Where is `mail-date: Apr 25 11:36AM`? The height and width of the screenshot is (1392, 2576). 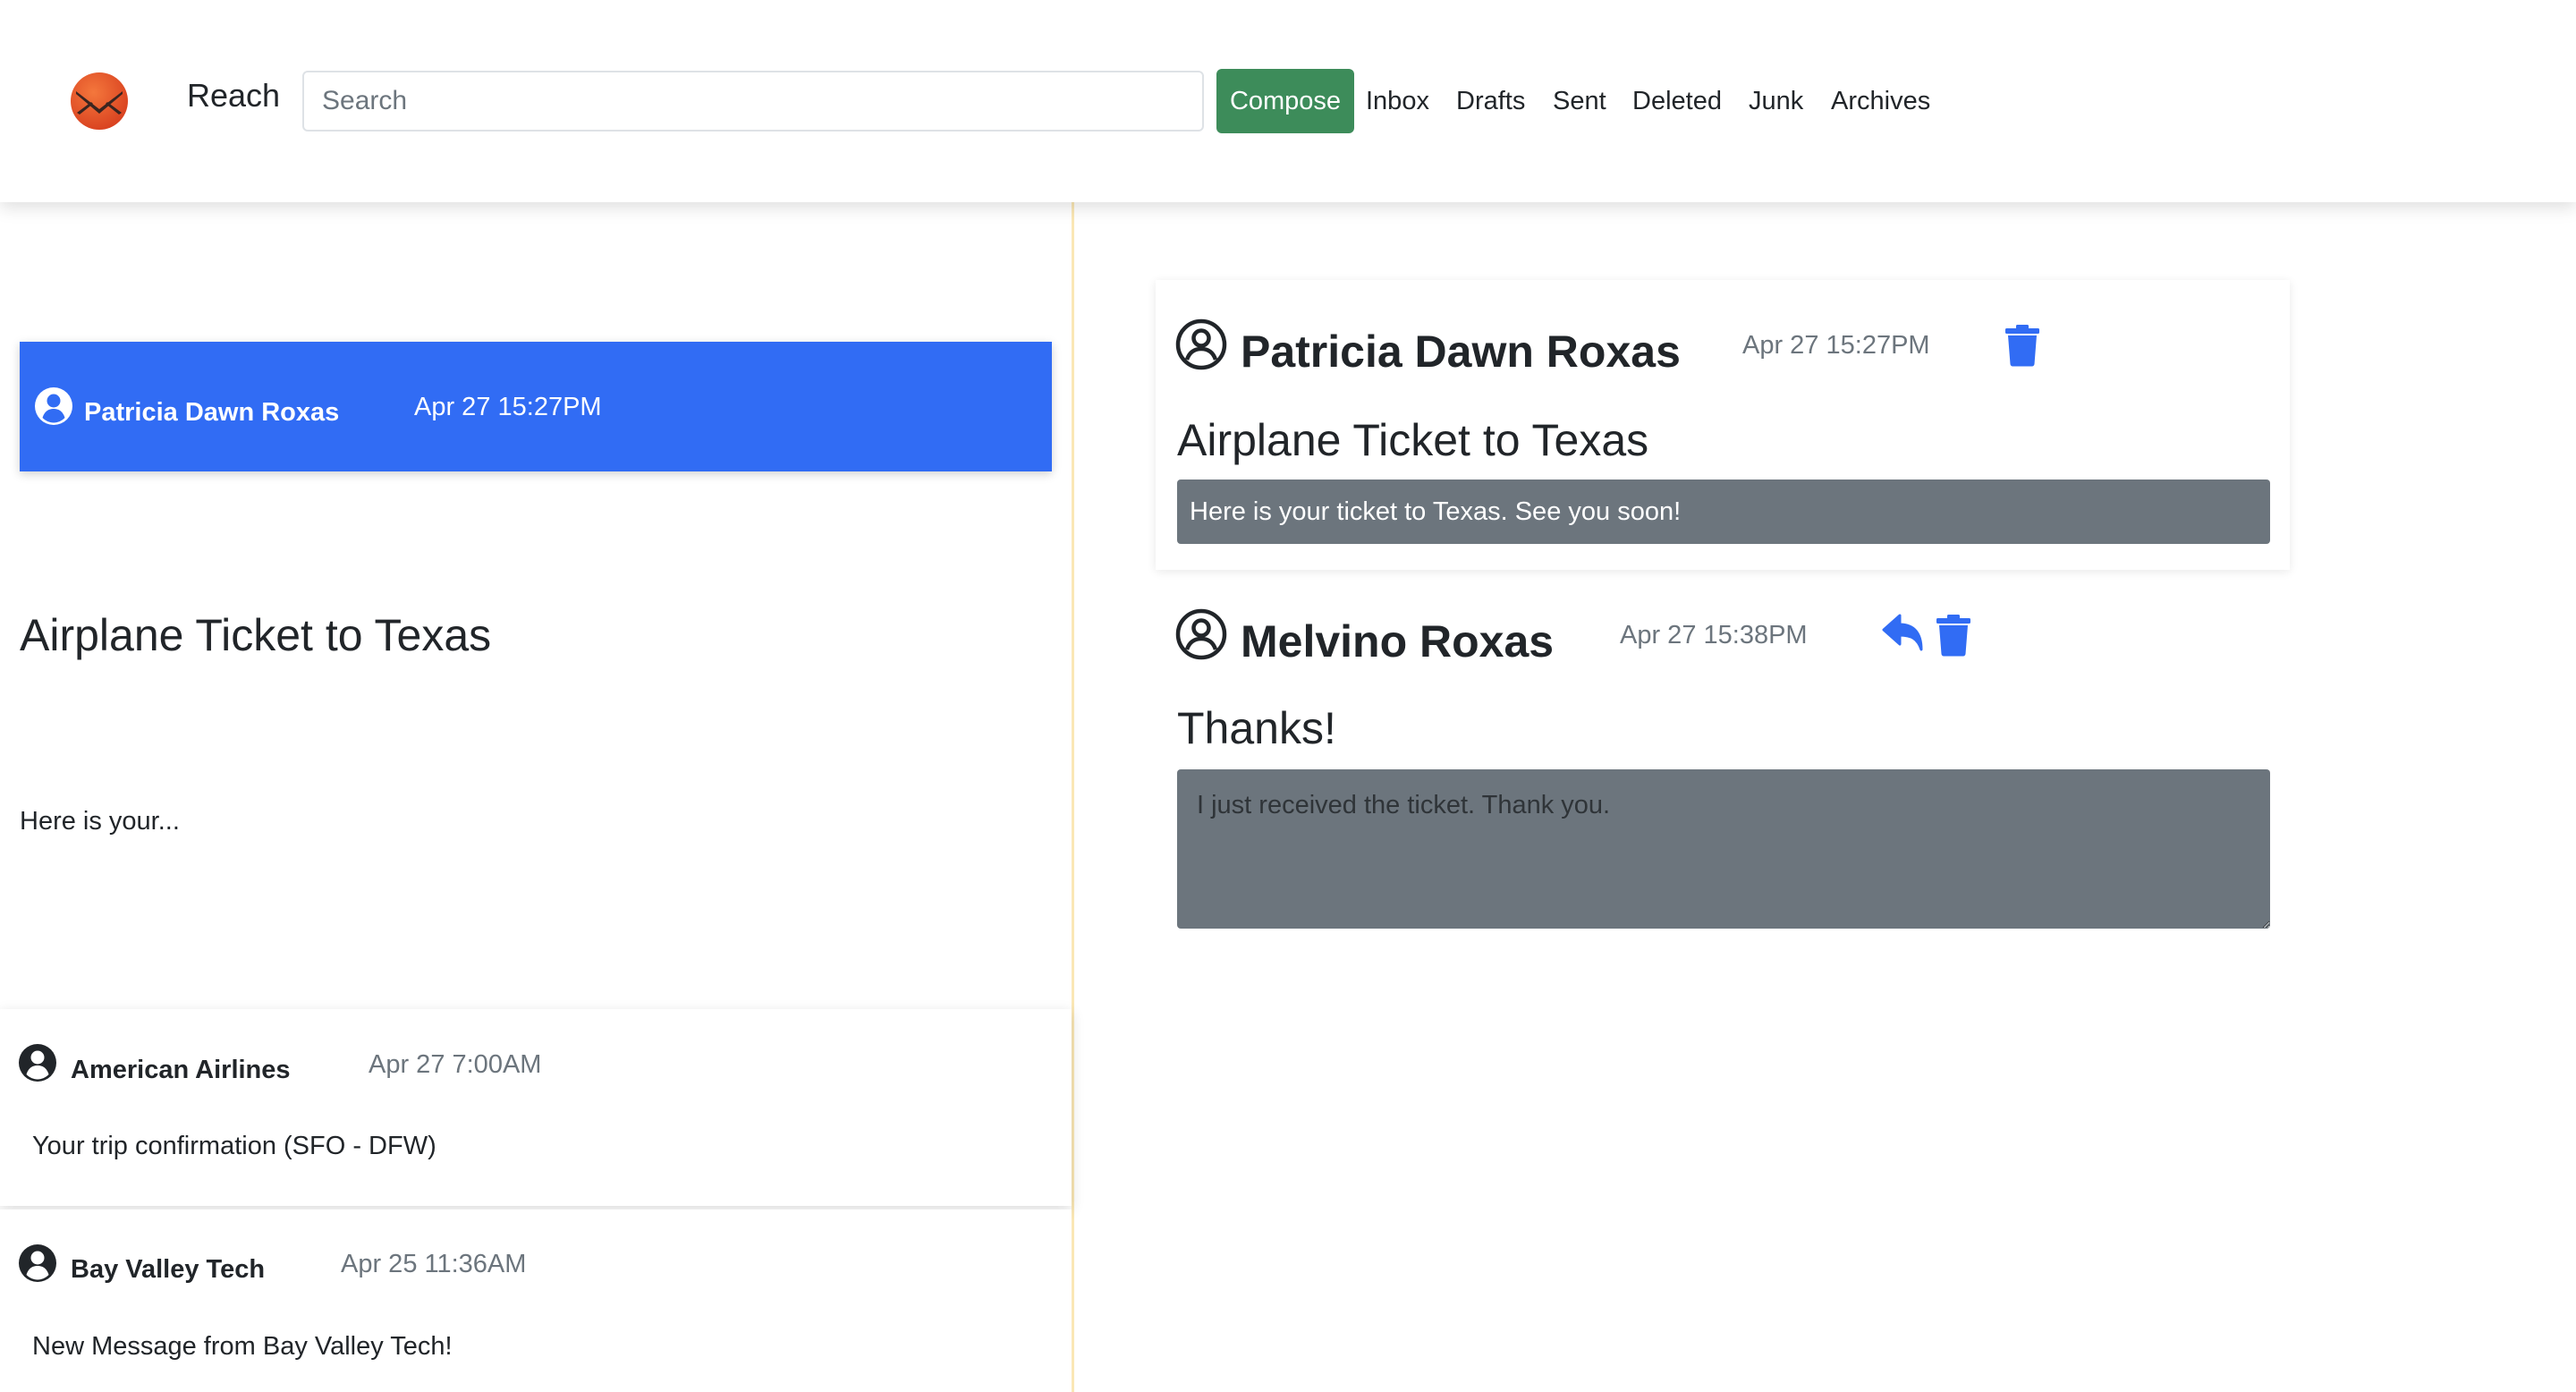 mail-date: Apr 25 11:36AM is located at coordinates (434, 1264).